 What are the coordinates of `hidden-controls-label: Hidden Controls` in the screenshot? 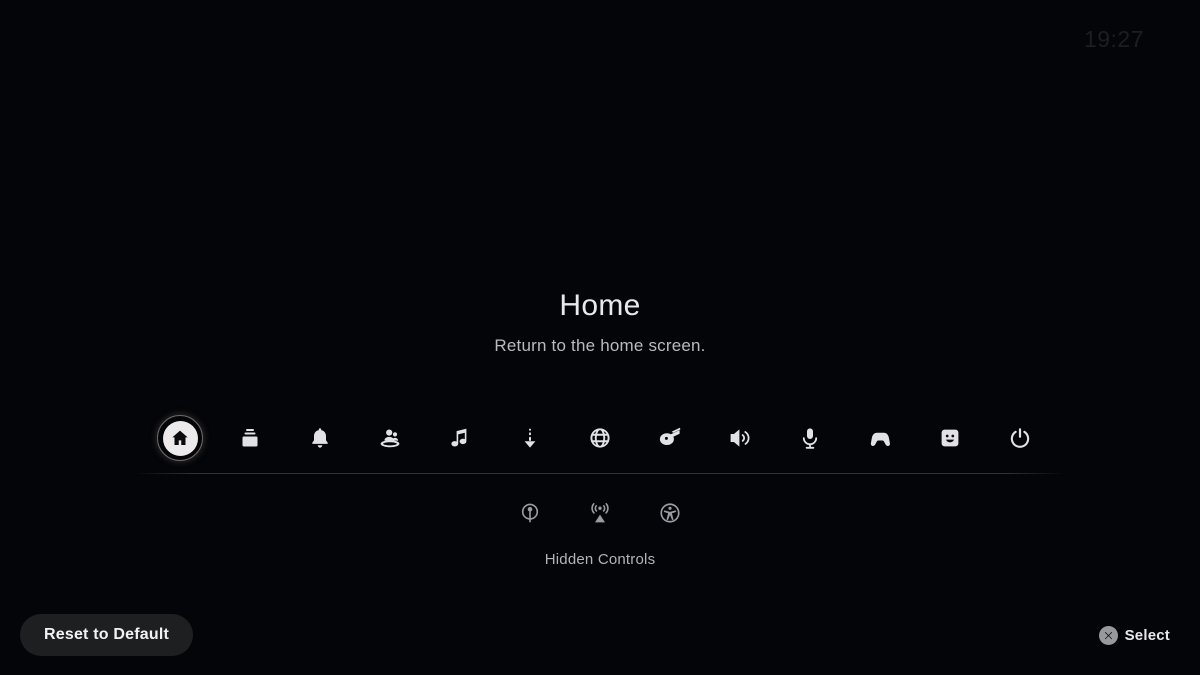 It's located at (600, 559).